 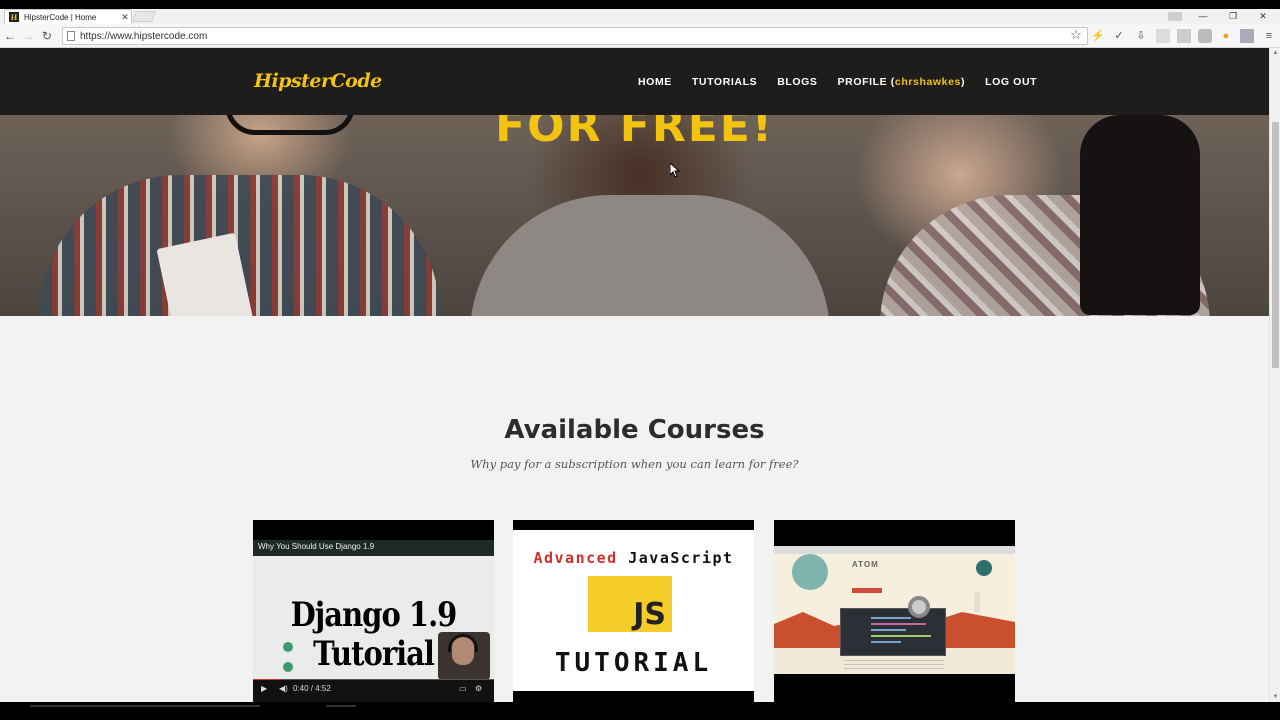 What do you see at coordinates (144, 16) in the screenshot?
I see `new-tab-button` at bounding box center [144, 16].